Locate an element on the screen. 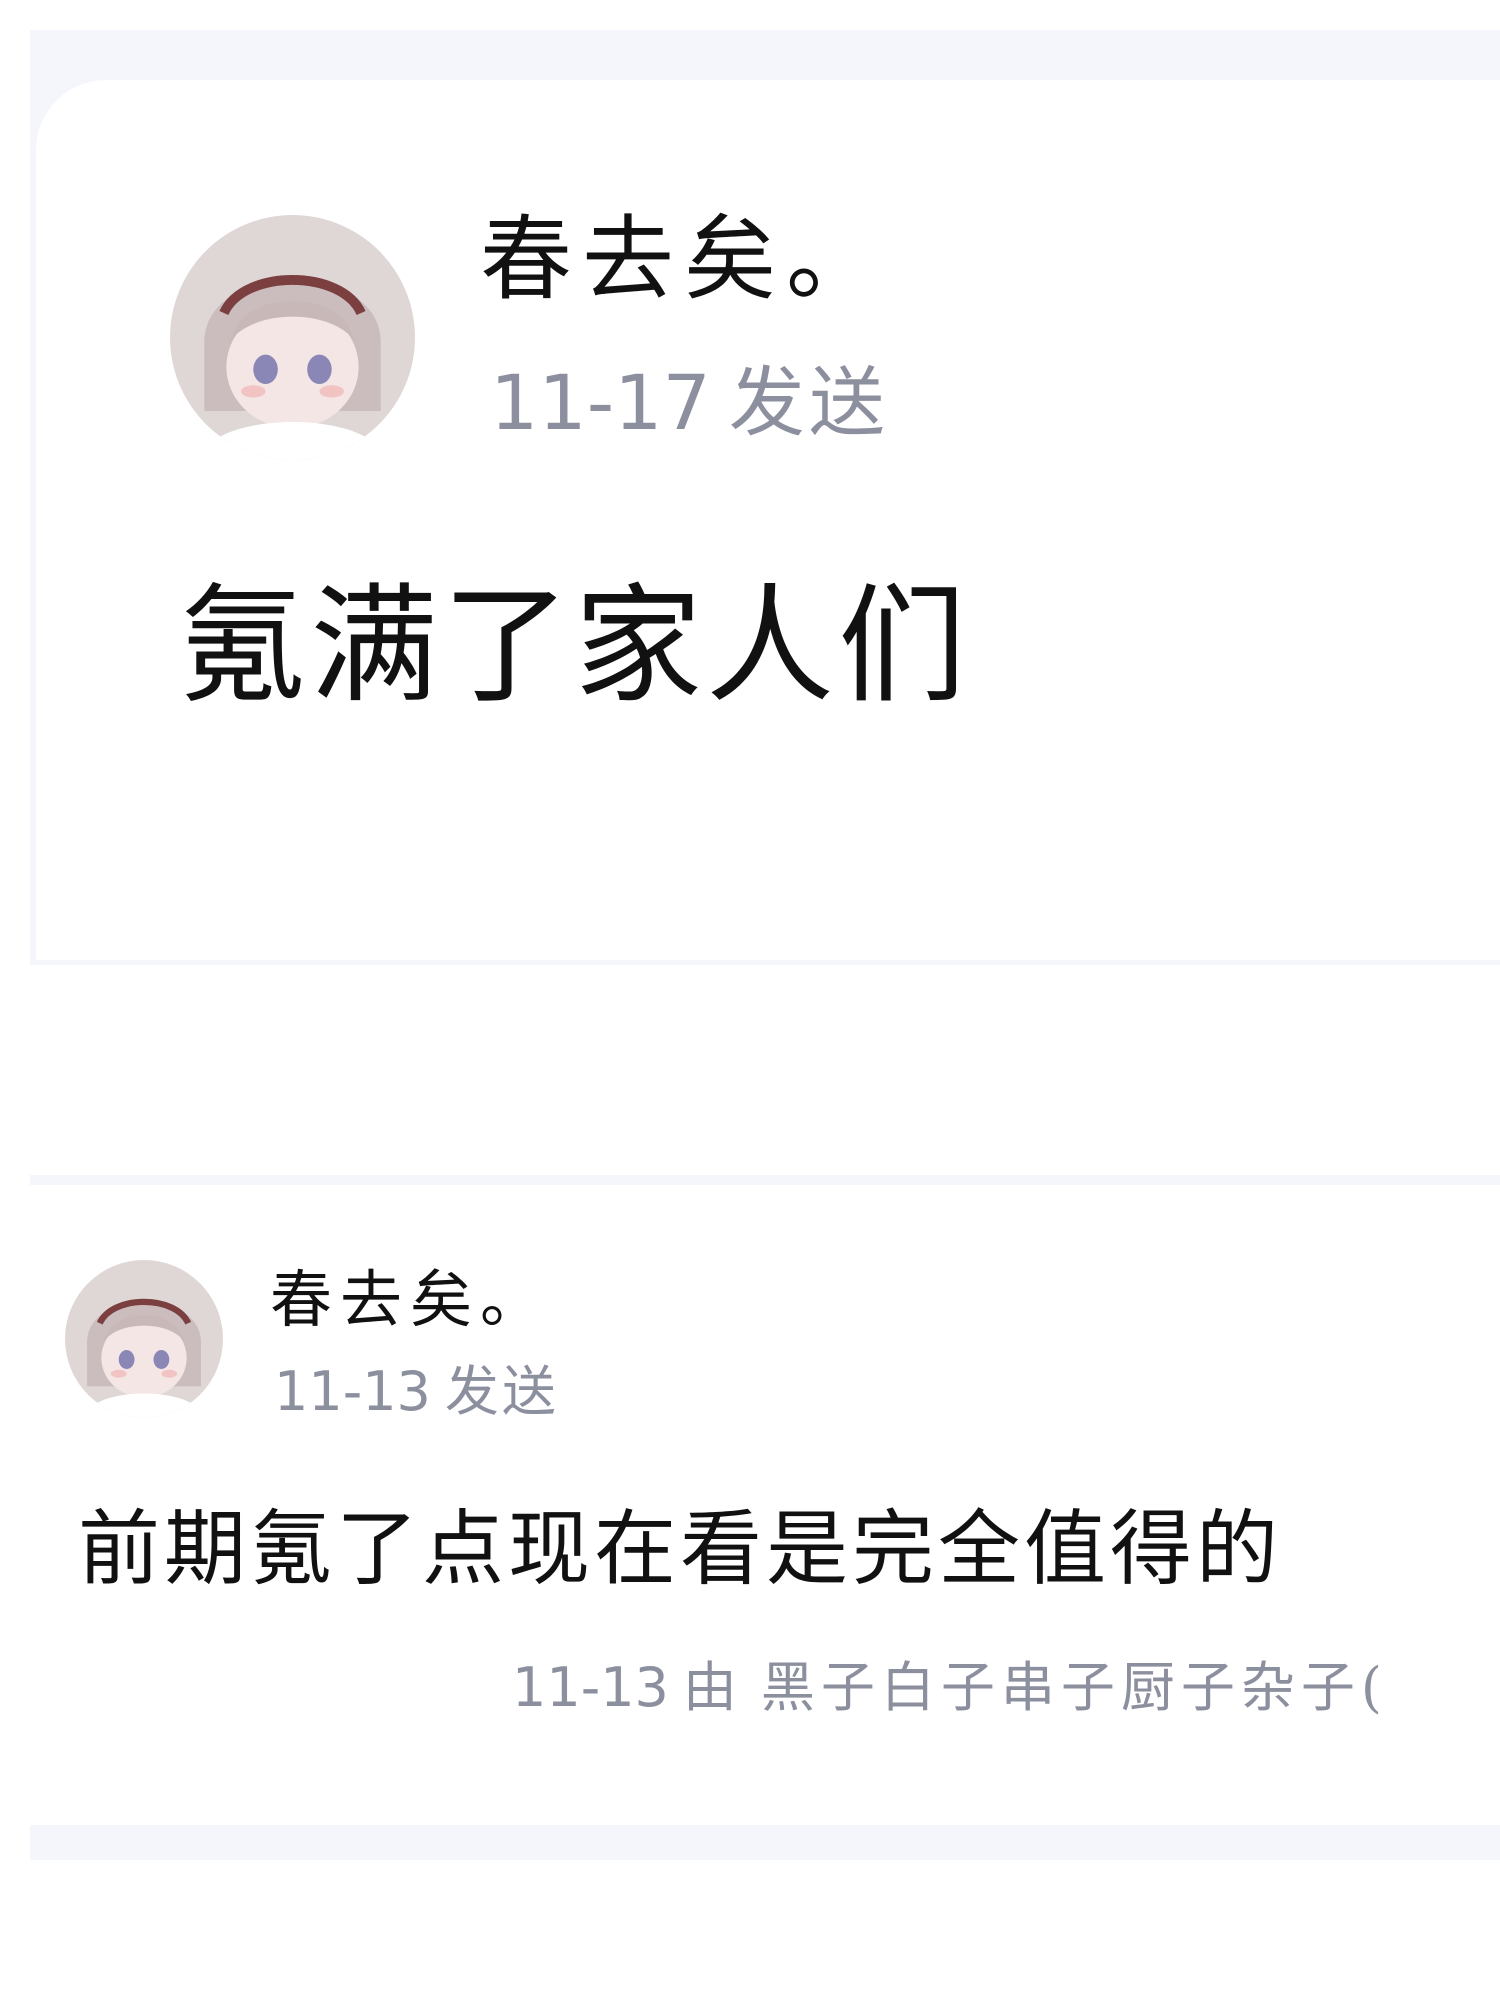  post-content: 氪满了家人们 is located at coordinates (574, 646).